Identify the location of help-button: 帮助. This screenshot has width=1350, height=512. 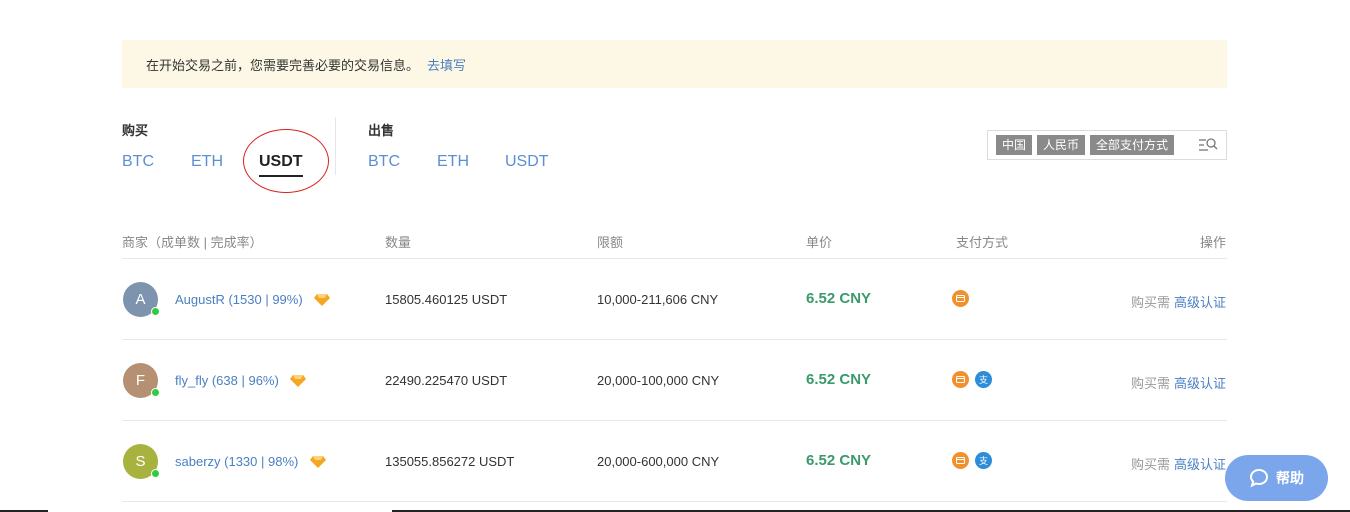
(1276, 478).